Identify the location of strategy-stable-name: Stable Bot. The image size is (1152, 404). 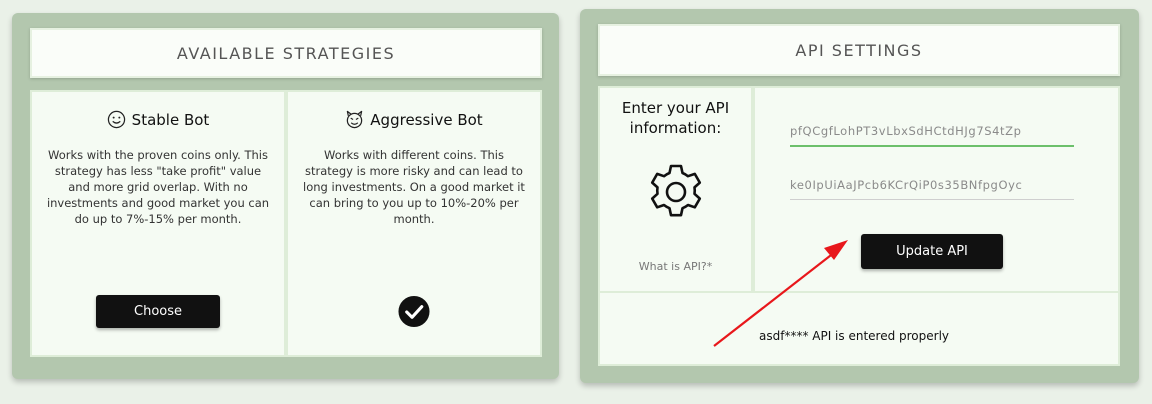
(170, 119).